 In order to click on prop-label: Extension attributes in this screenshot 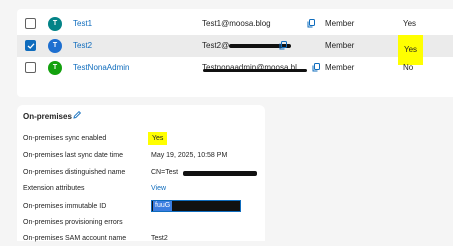, I will do `click(54, 188)`.